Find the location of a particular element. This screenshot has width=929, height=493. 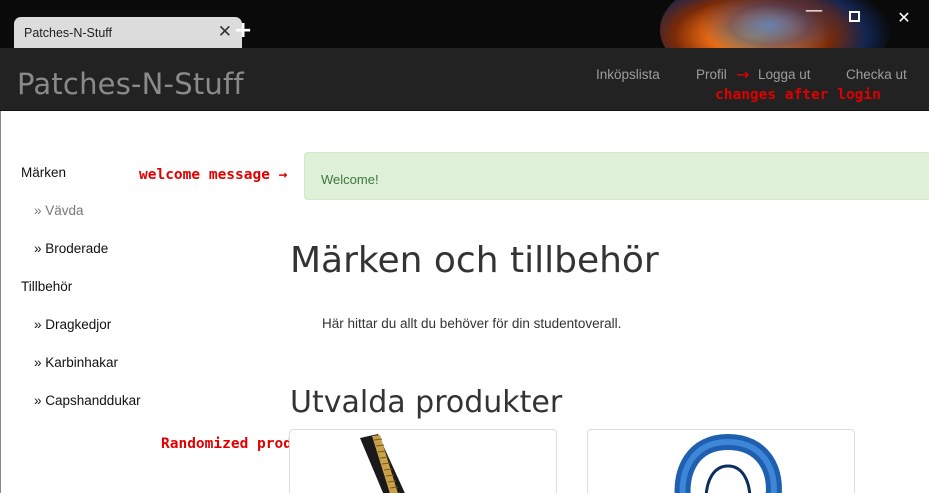

close-window-icon: ✕ is located at coordinates (904, 17).